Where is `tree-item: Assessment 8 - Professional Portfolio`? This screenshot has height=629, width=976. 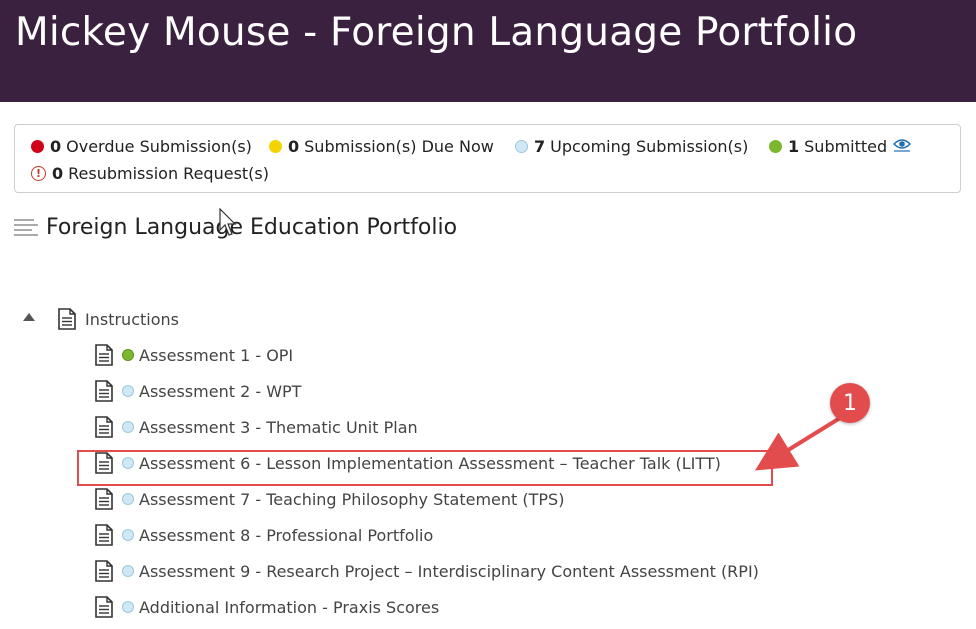
tree-item: Assessment 8 - Professional Portfolio is located at coordinates (264, 535).